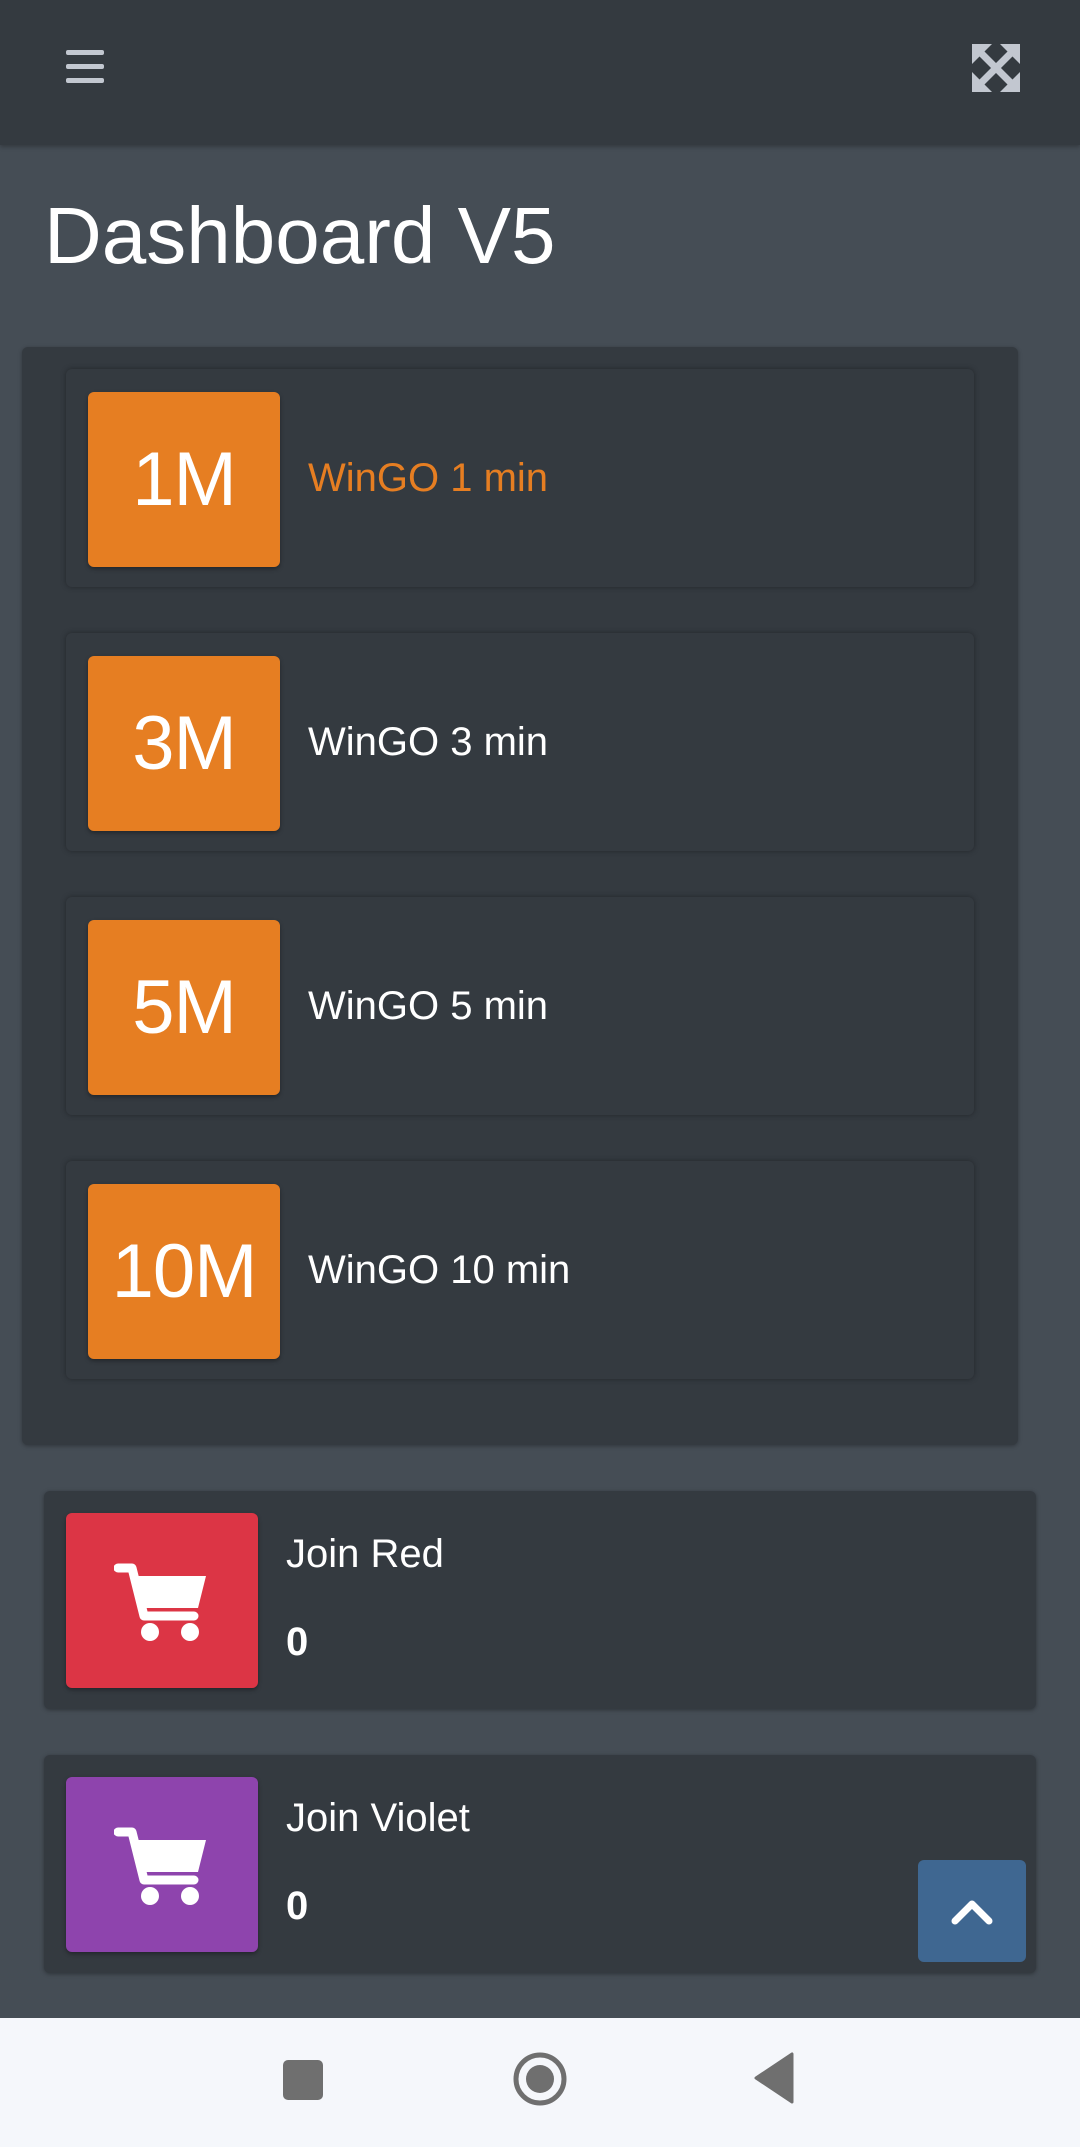 Image resolution: width=1080 pixels, height=2147 pixels. I want to click on game-label: WinGO 10 min, so click(439, 1270).